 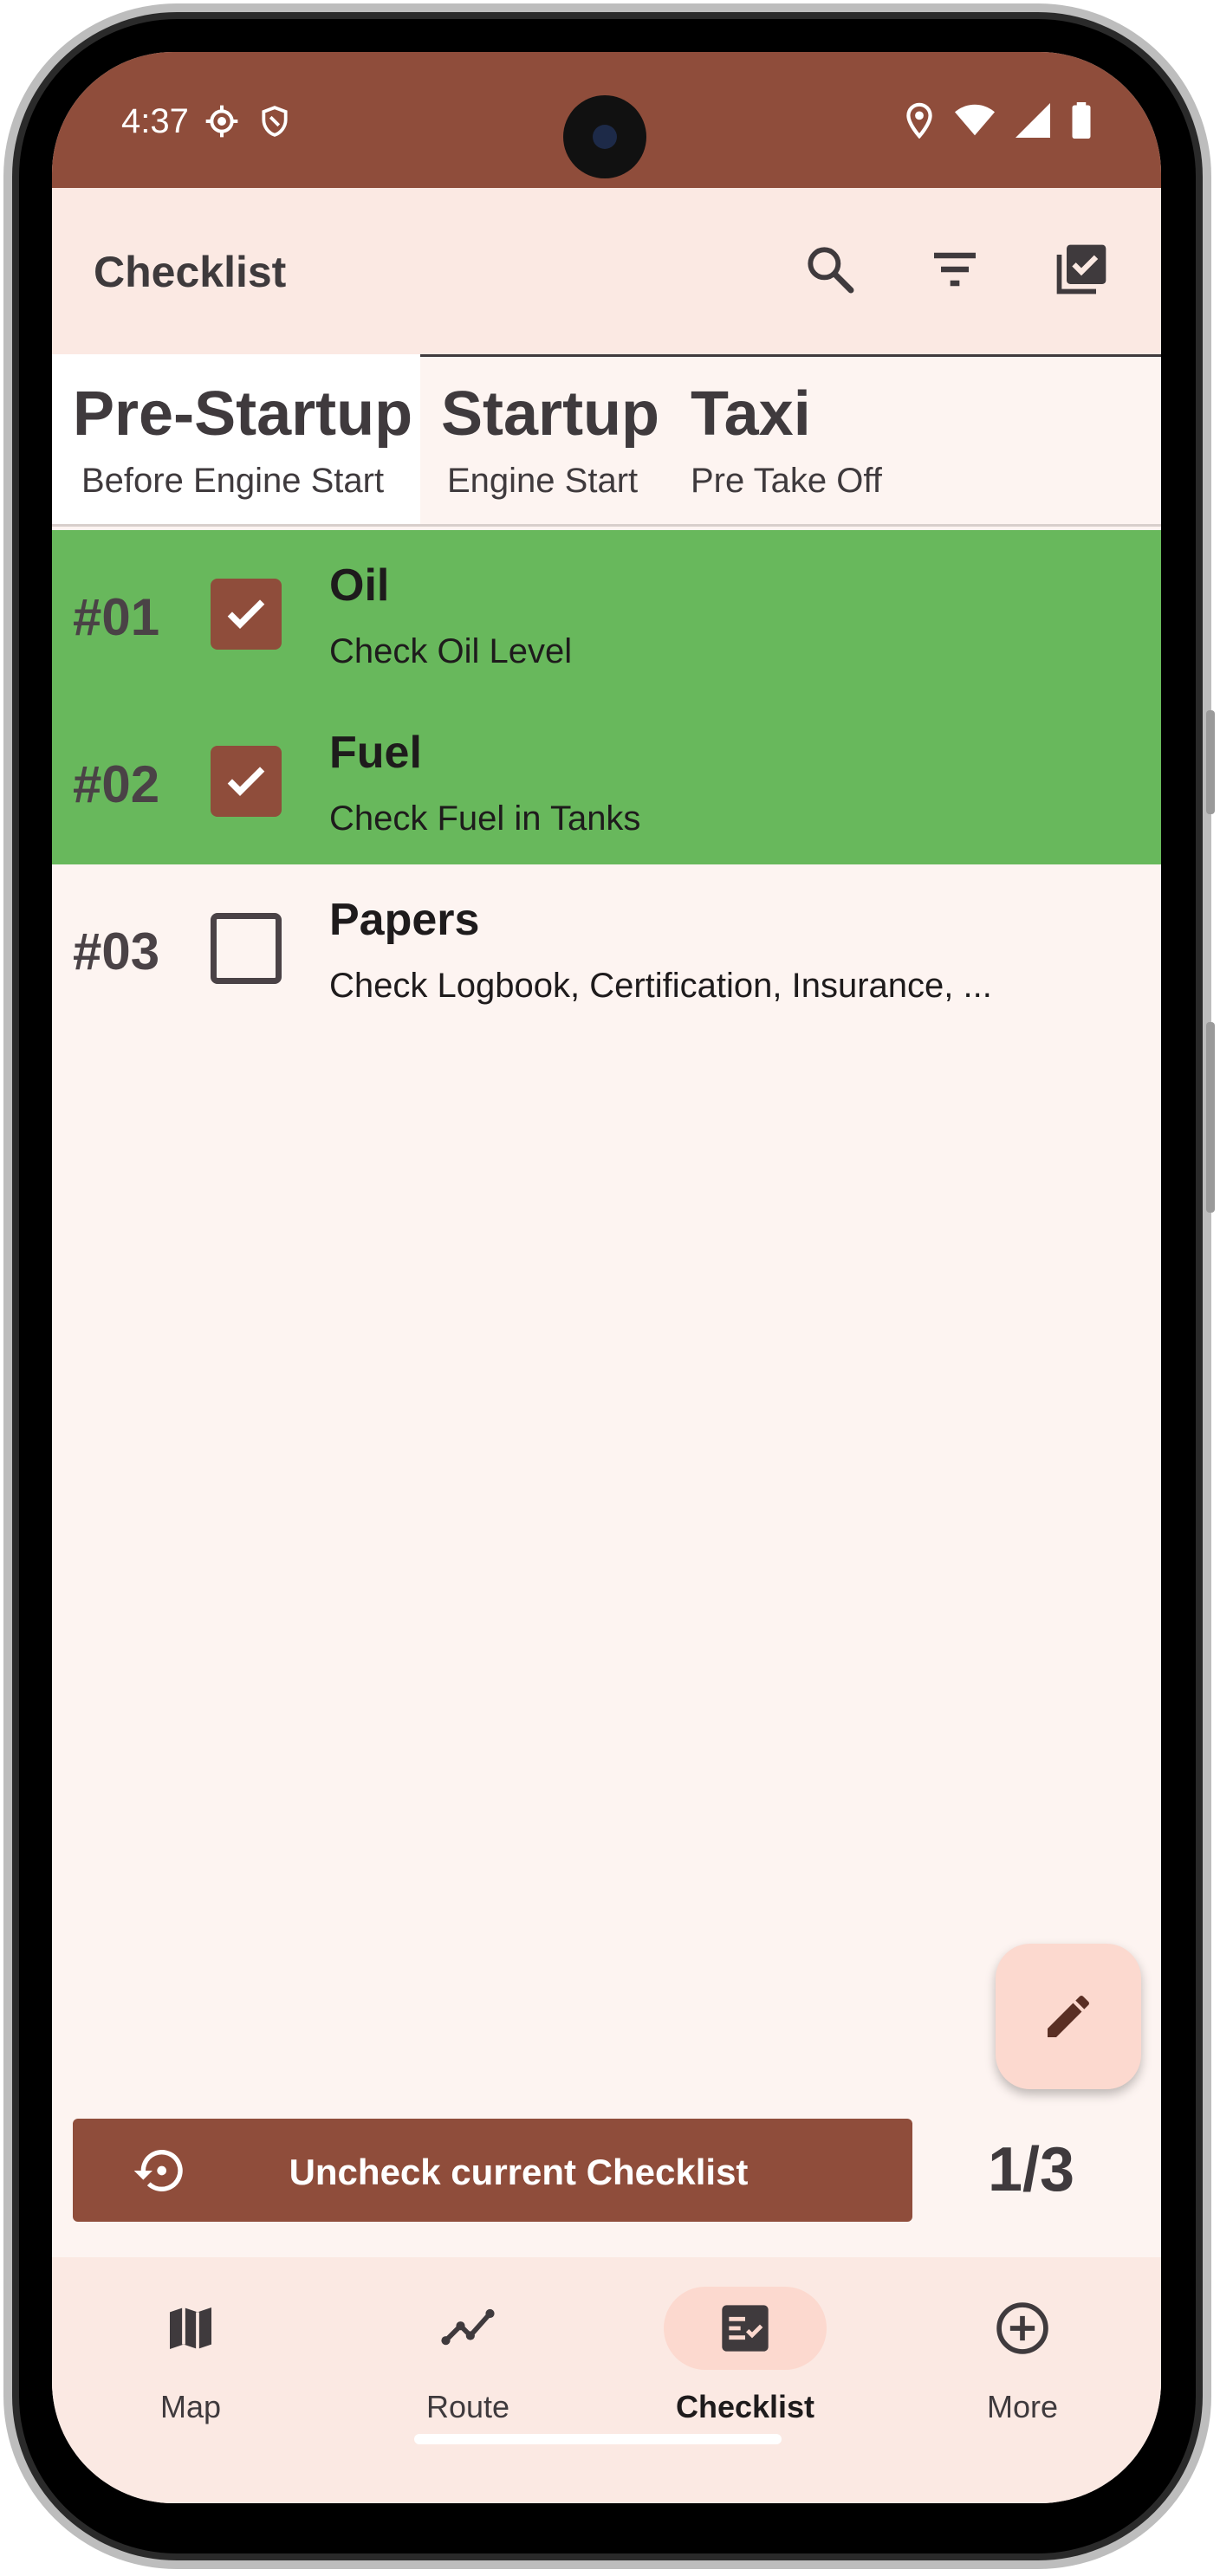 I want to click on filter-icon, so click(x=955, y=269).